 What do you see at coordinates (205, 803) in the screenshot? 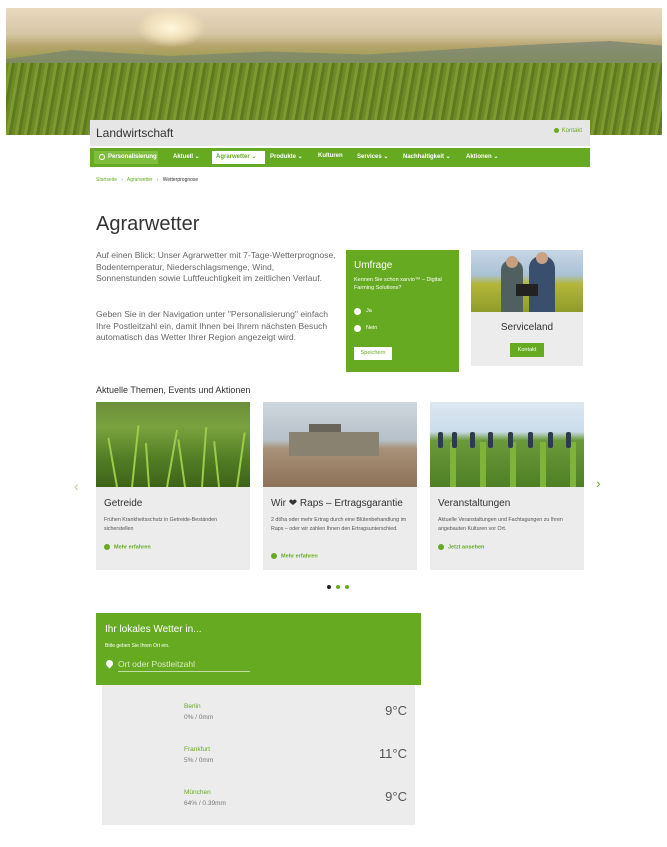
I see `weather-detail: 64% / 0.39mm` at bounding box center [205, 803].